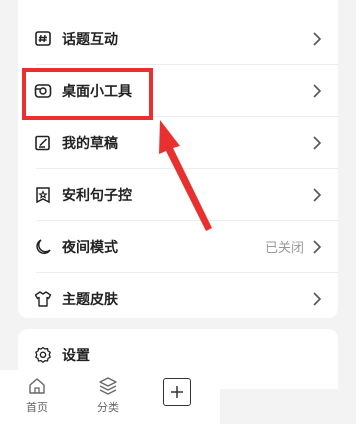 The height and width of the screenshot is (424, 356). Describe the element at coordinates (43, 91) in the screenshot. I see `widget-icon` at that location.